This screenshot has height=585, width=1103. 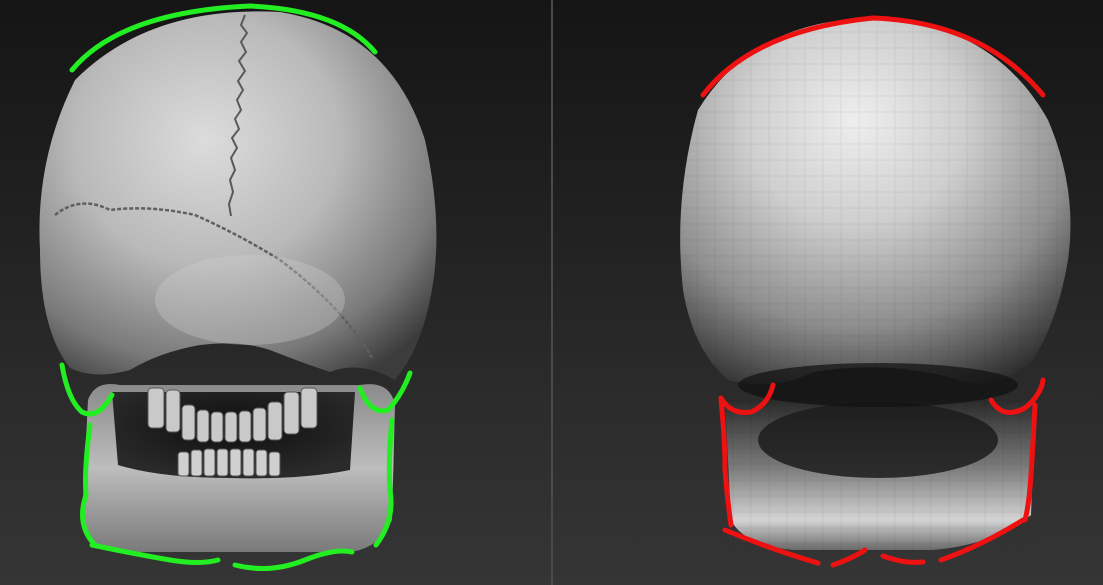 What do you see at coordinates (878, 440) in the screenshot?
I see `blockout-mouth-shadow` at bounding box center [878, 440].